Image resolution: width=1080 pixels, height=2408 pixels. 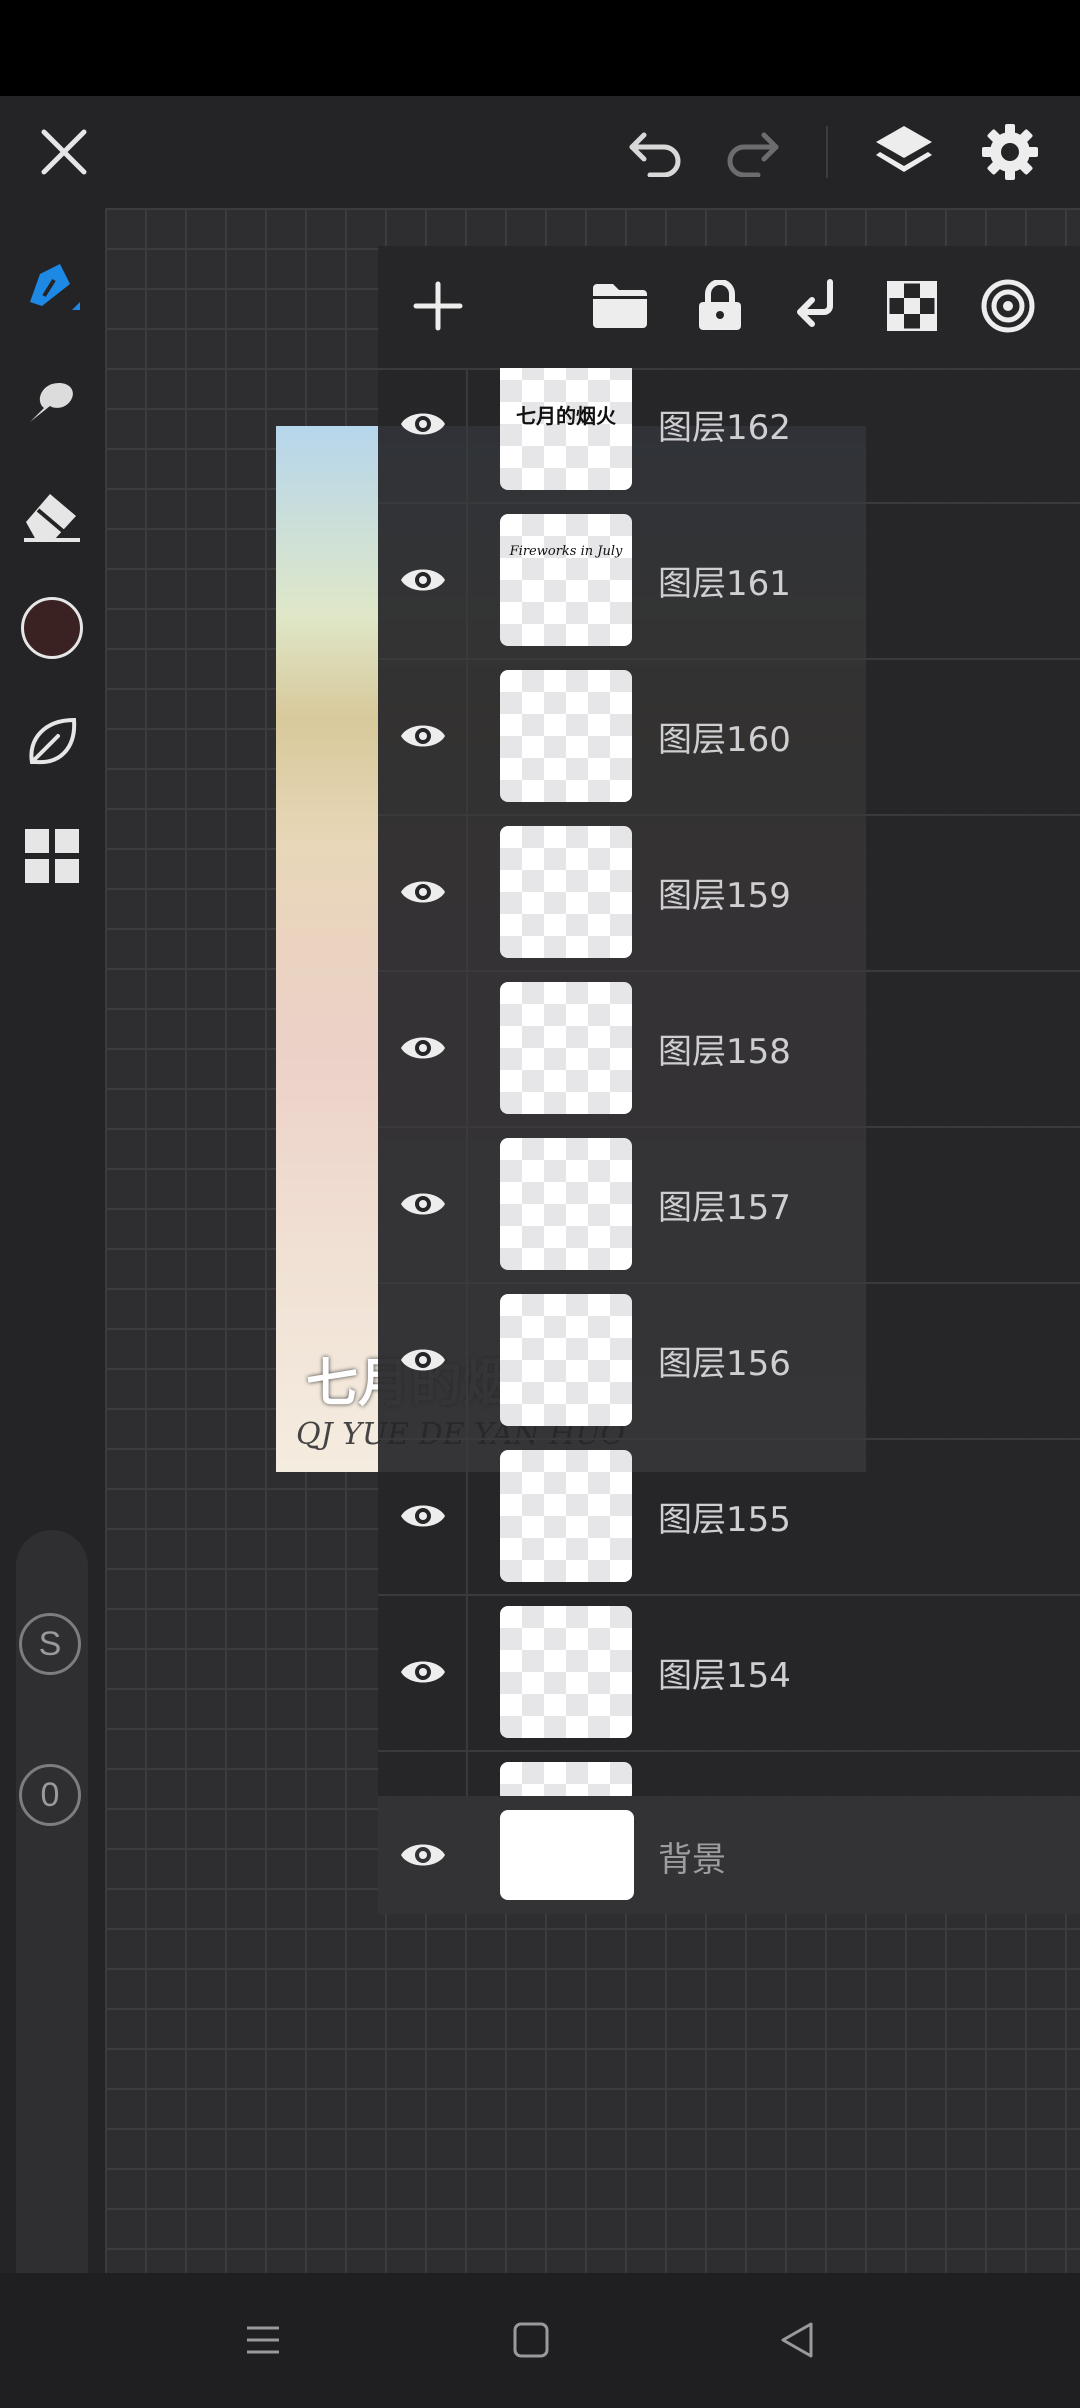 I want to click on eraser-icon, so click(x=52, y=514).